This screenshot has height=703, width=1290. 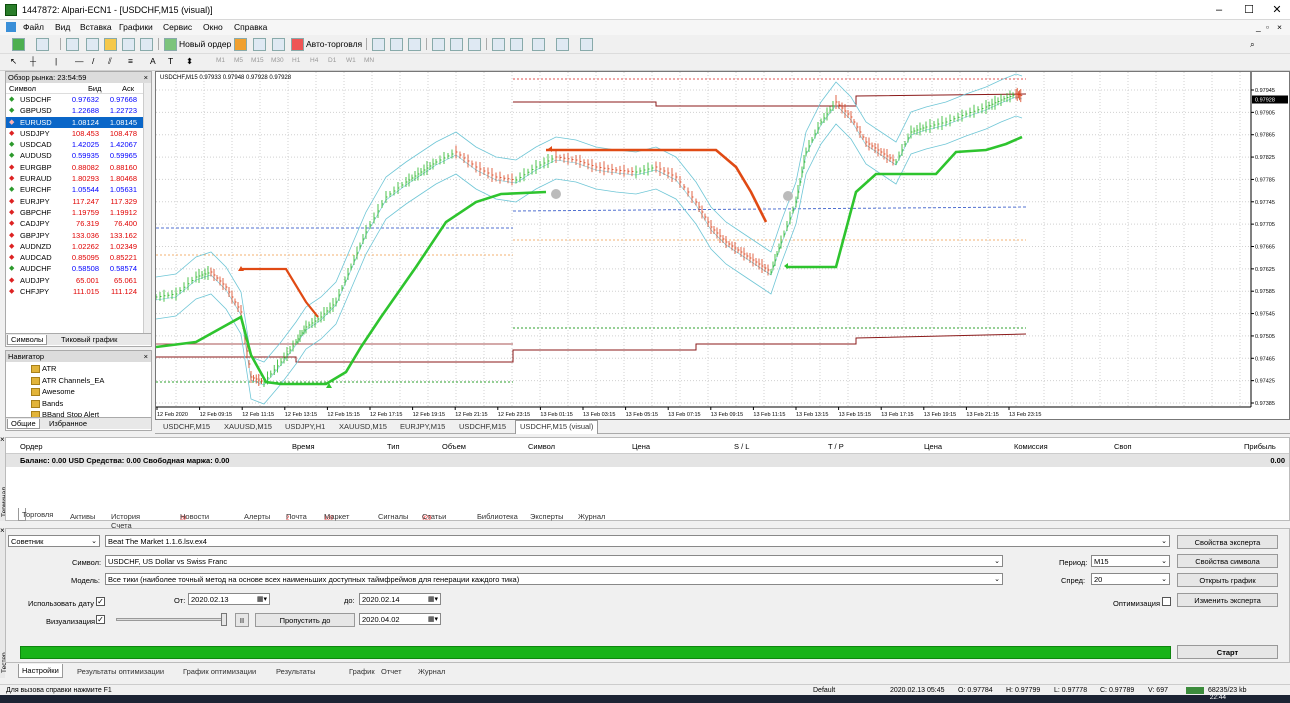 I want to click on vps-icon, so click(x=278, y=44).